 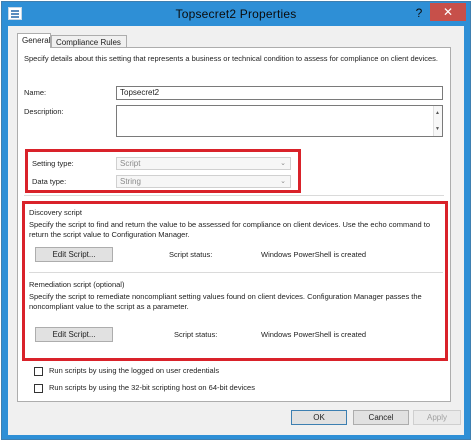 What do you see at coordinates (319, 417) in the screenshot?
I see `ok-button: OK` at bounding box center [319, 417].